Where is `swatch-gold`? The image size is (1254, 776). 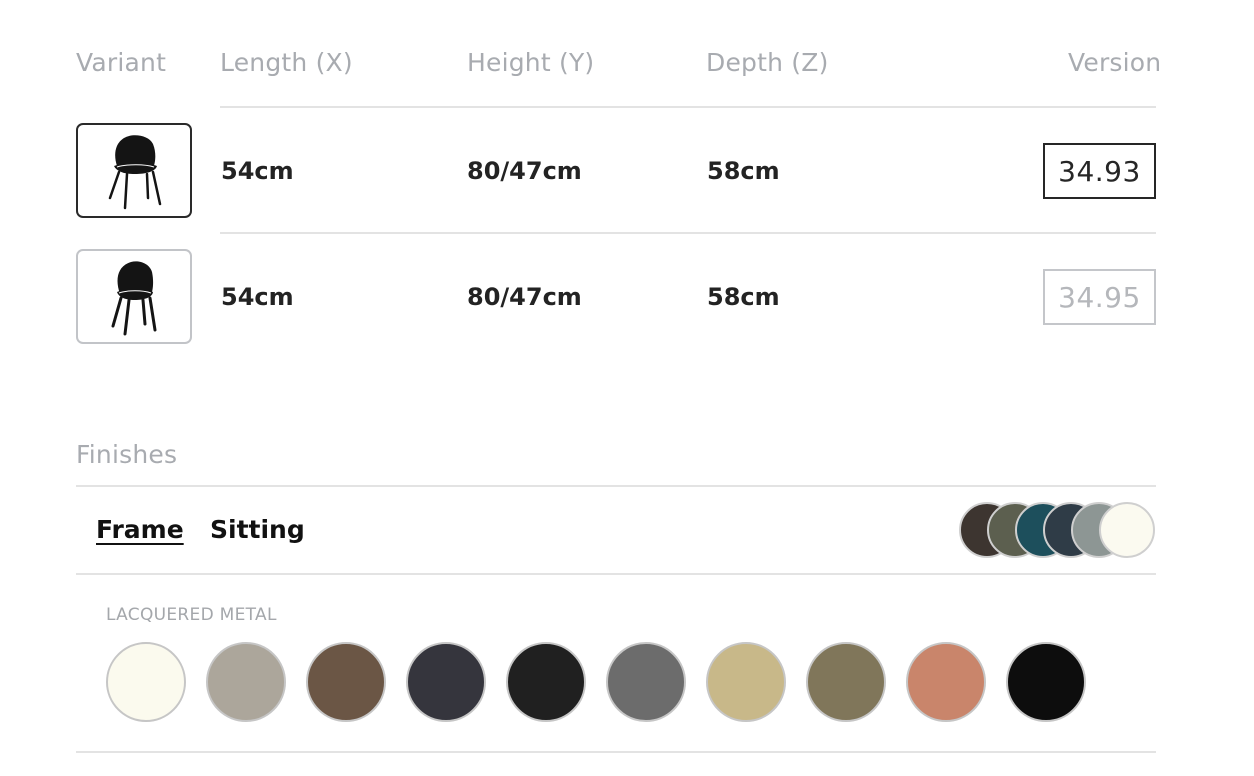 swatch-gold is located at coordinates (746, 682).